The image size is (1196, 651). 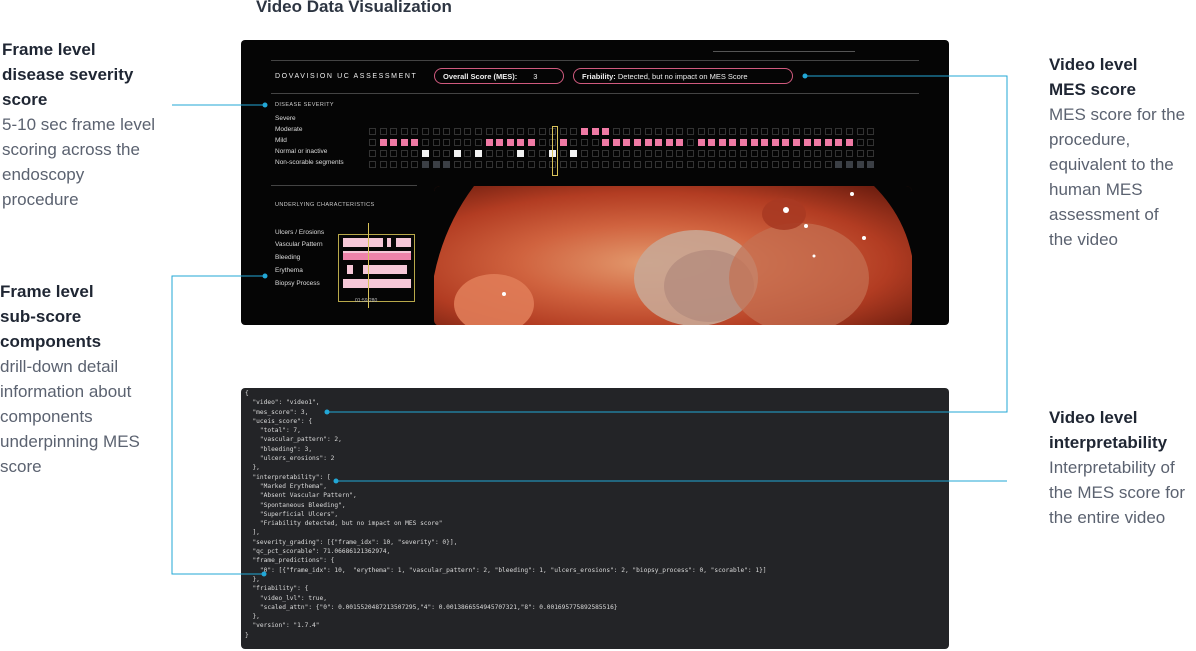 What do you see at coordinates (247, 635) in the screenshot?
I see `json-line: }` at bounding box center [247, 635].